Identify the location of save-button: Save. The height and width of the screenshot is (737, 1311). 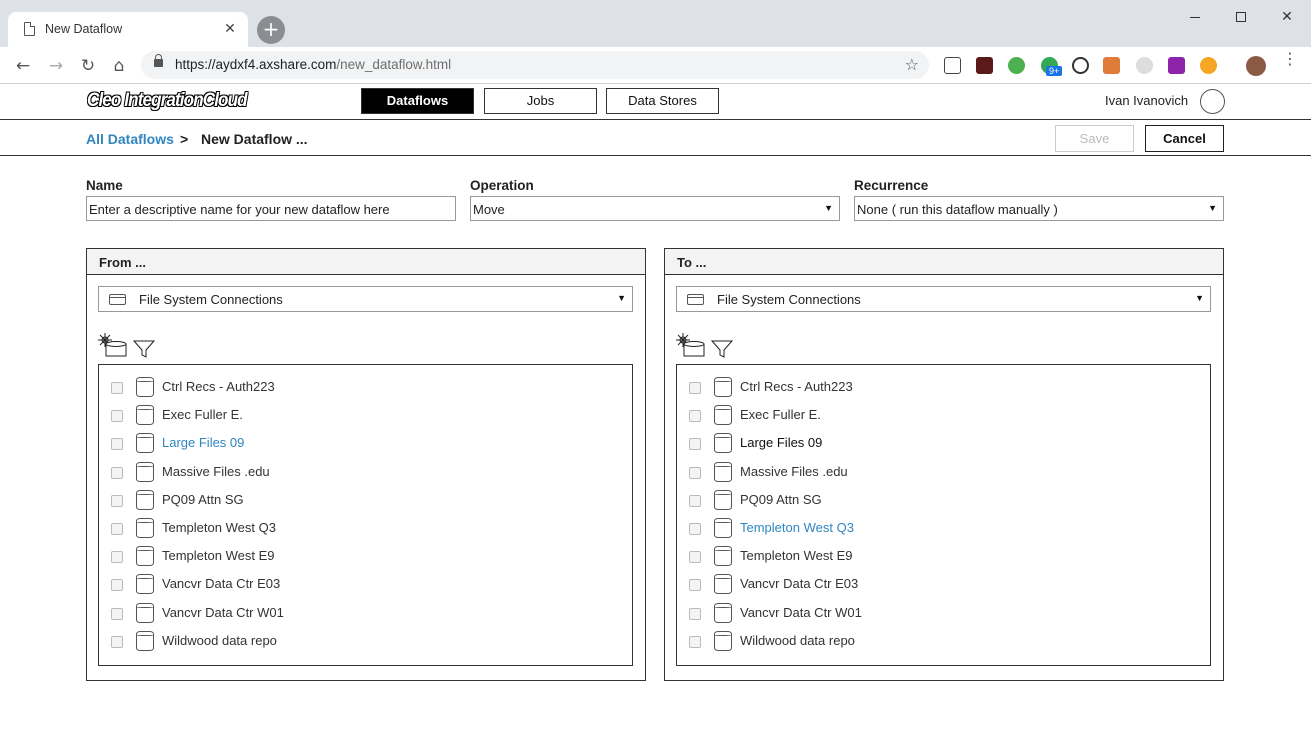
(1094, 138).